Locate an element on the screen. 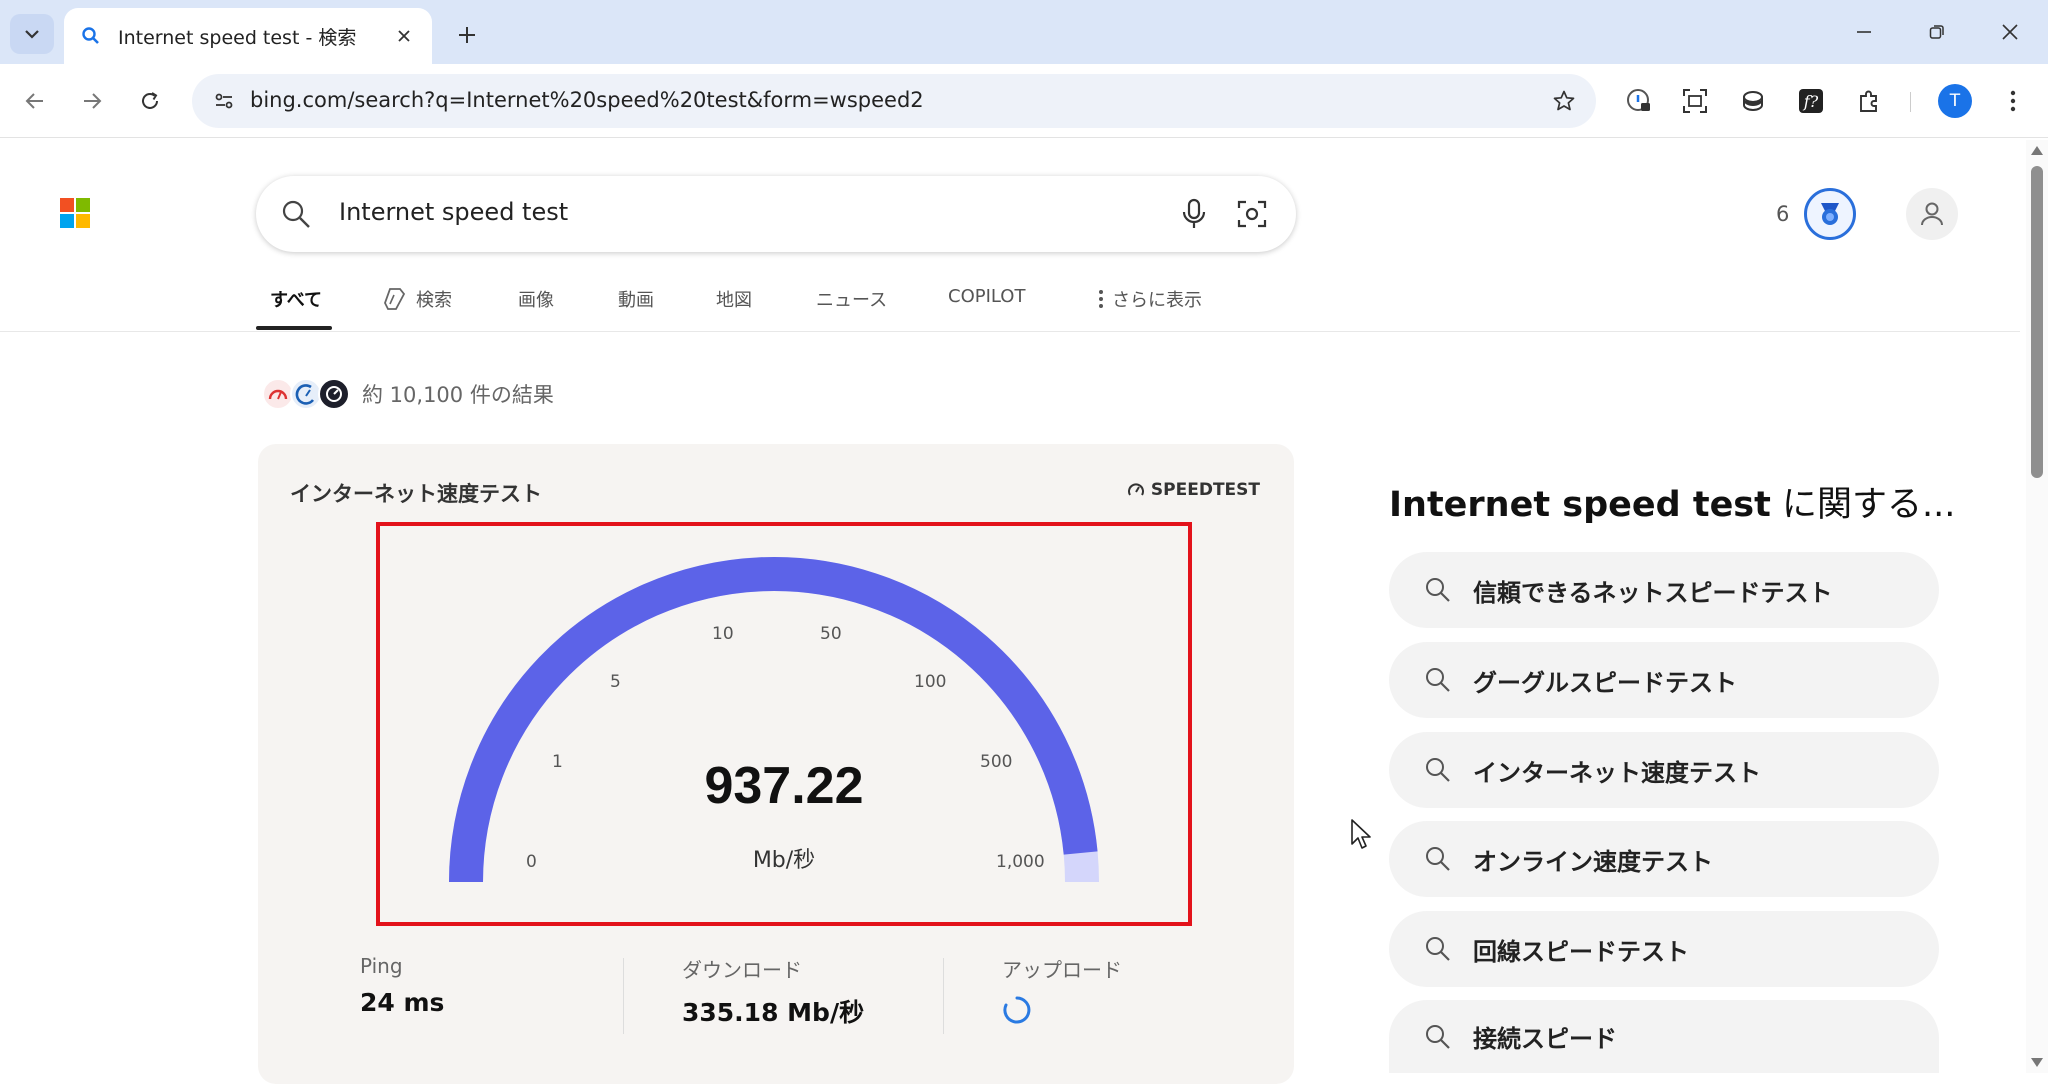 This screenshot has height=1084, width=2048. related-search-item: グーグルスピードテスト is located at coordinates (1664, 680).